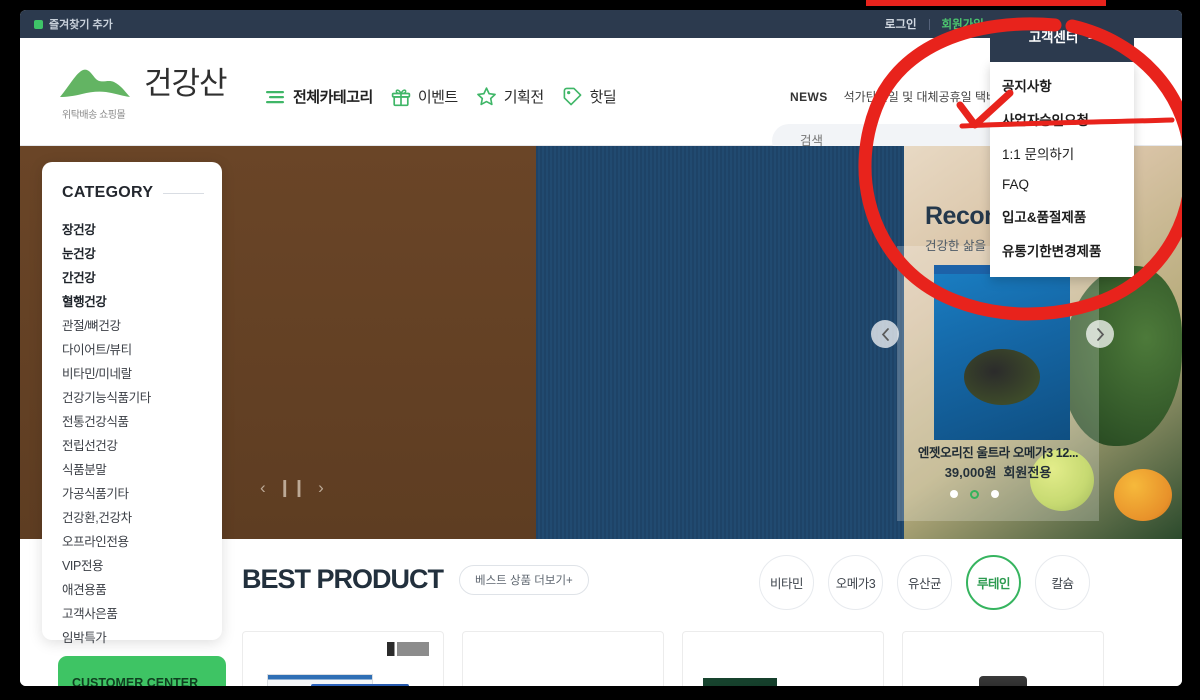 The width and height of the screenshot is (1200, 700). I want to click on menu-item-notice: 공지사항, so click(1062, 85).